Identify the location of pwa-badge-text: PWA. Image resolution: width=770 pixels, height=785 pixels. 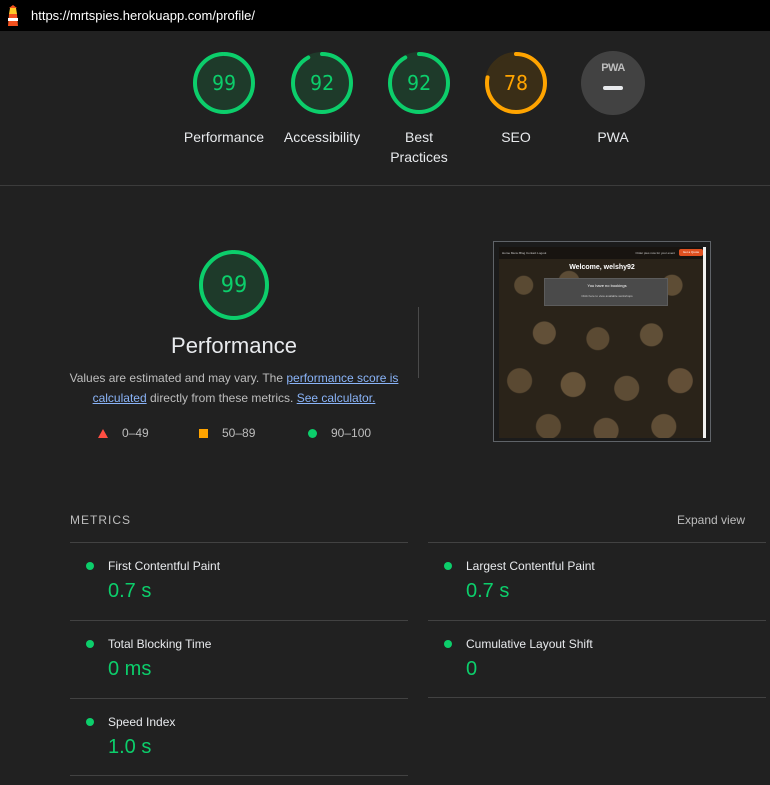
(613, 68).